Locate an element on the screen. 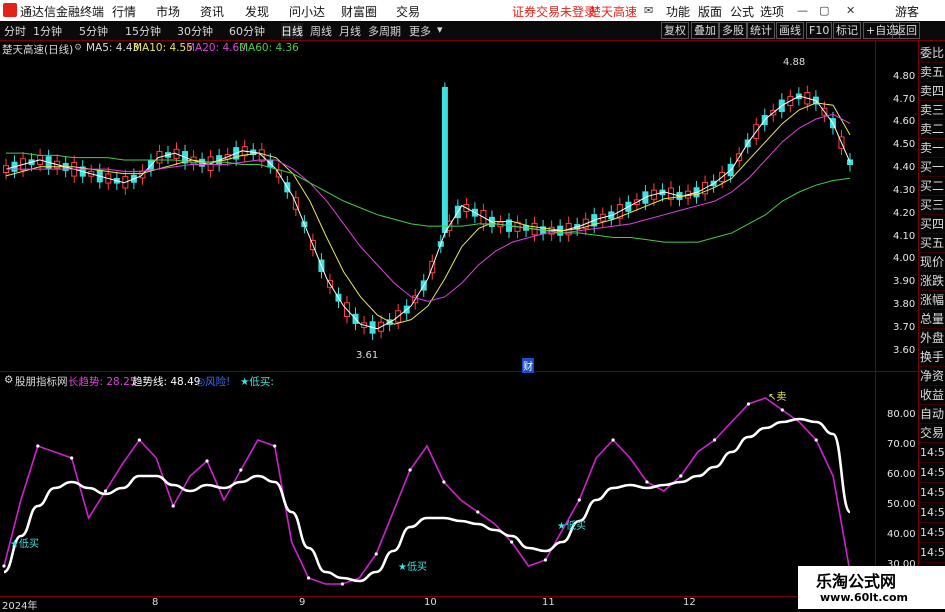  price-tick-label: 4.70 is located at coordinates (904, 99).